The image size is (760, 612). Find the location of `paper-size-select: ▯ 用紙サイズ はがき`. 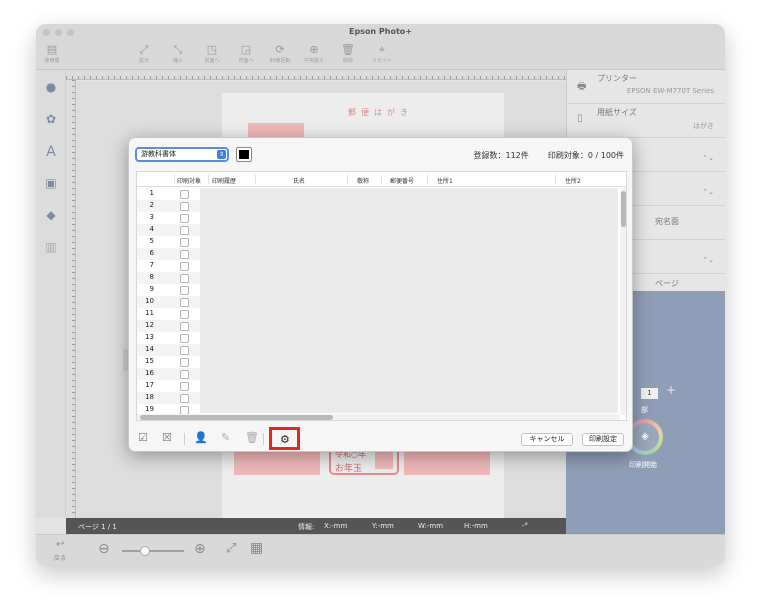

paper-size-select: ▯ 用紙サイズ はがき is located at coordinates (646, 121).